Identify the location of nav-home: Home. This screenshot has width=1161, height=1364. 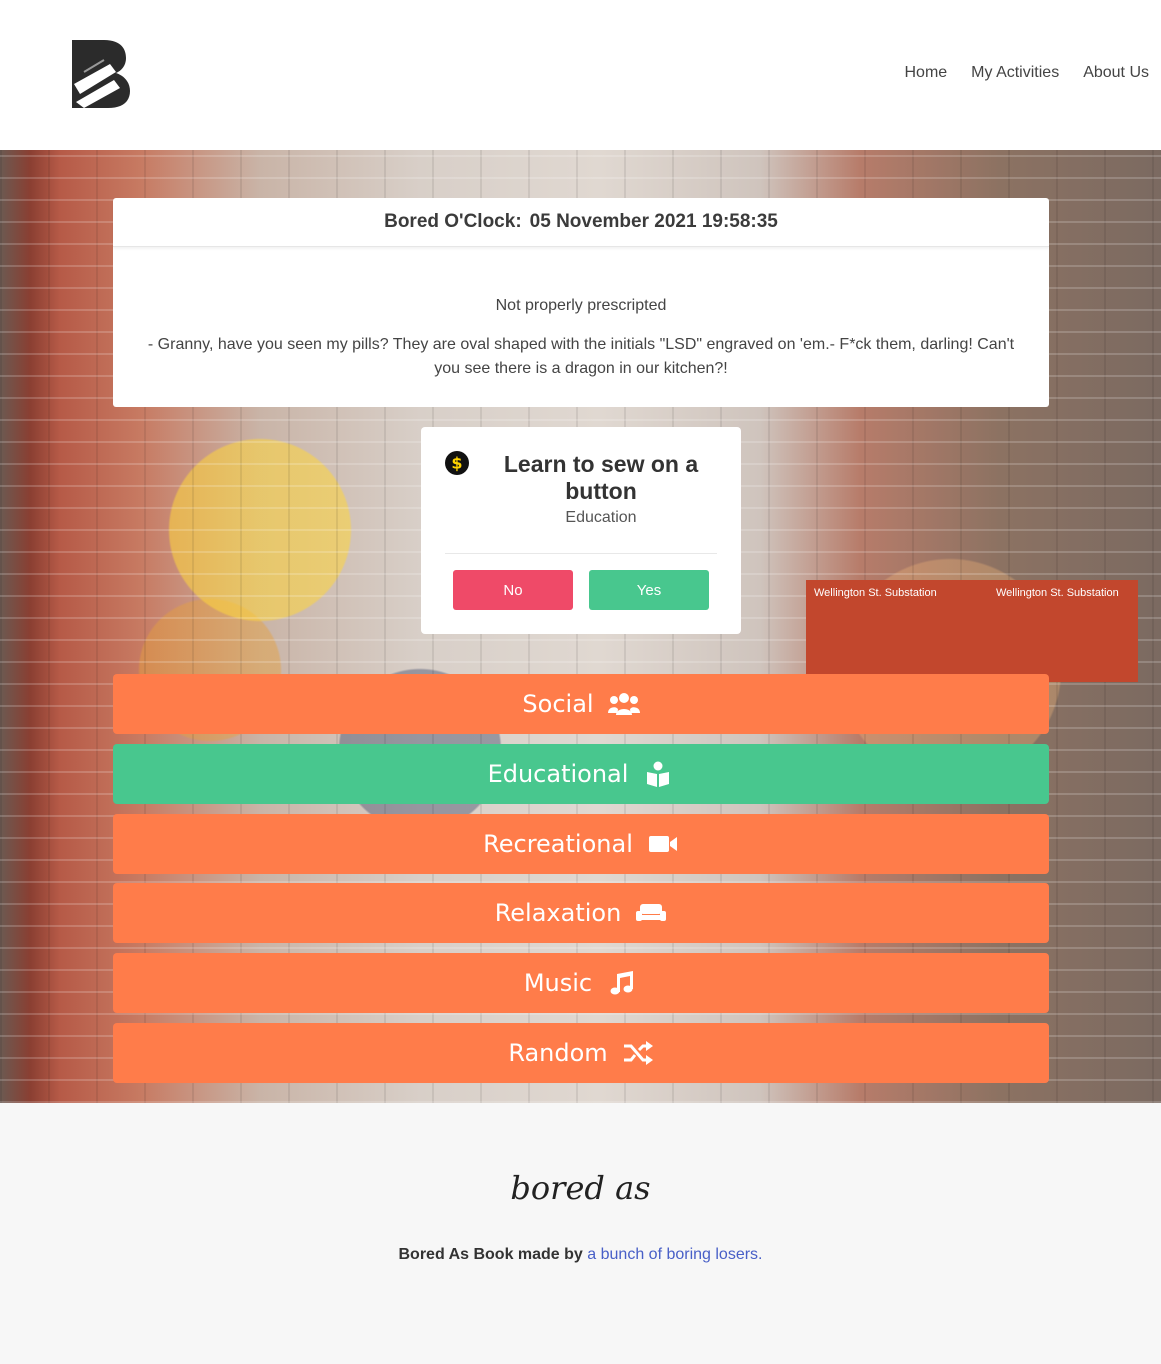
(925, 73).